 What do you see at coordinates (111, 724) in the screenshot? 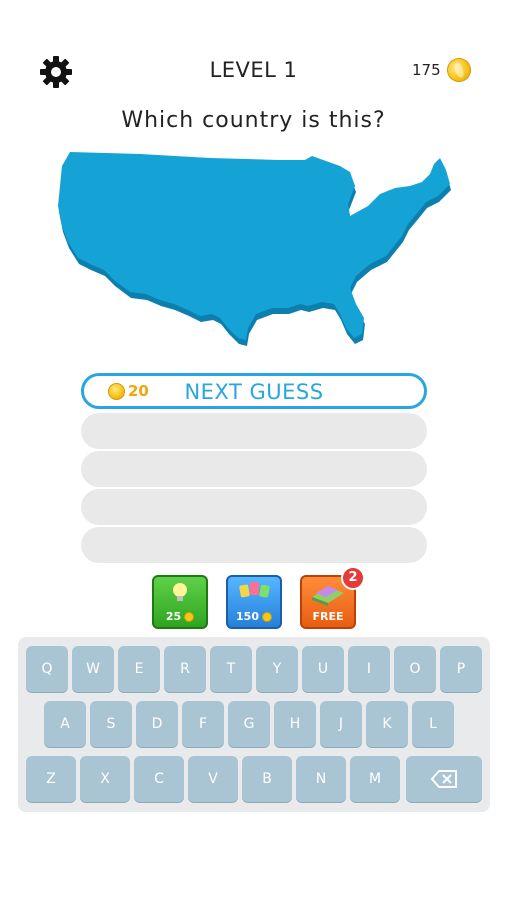
I see `key-s: S` at bounding box center [111, 724].